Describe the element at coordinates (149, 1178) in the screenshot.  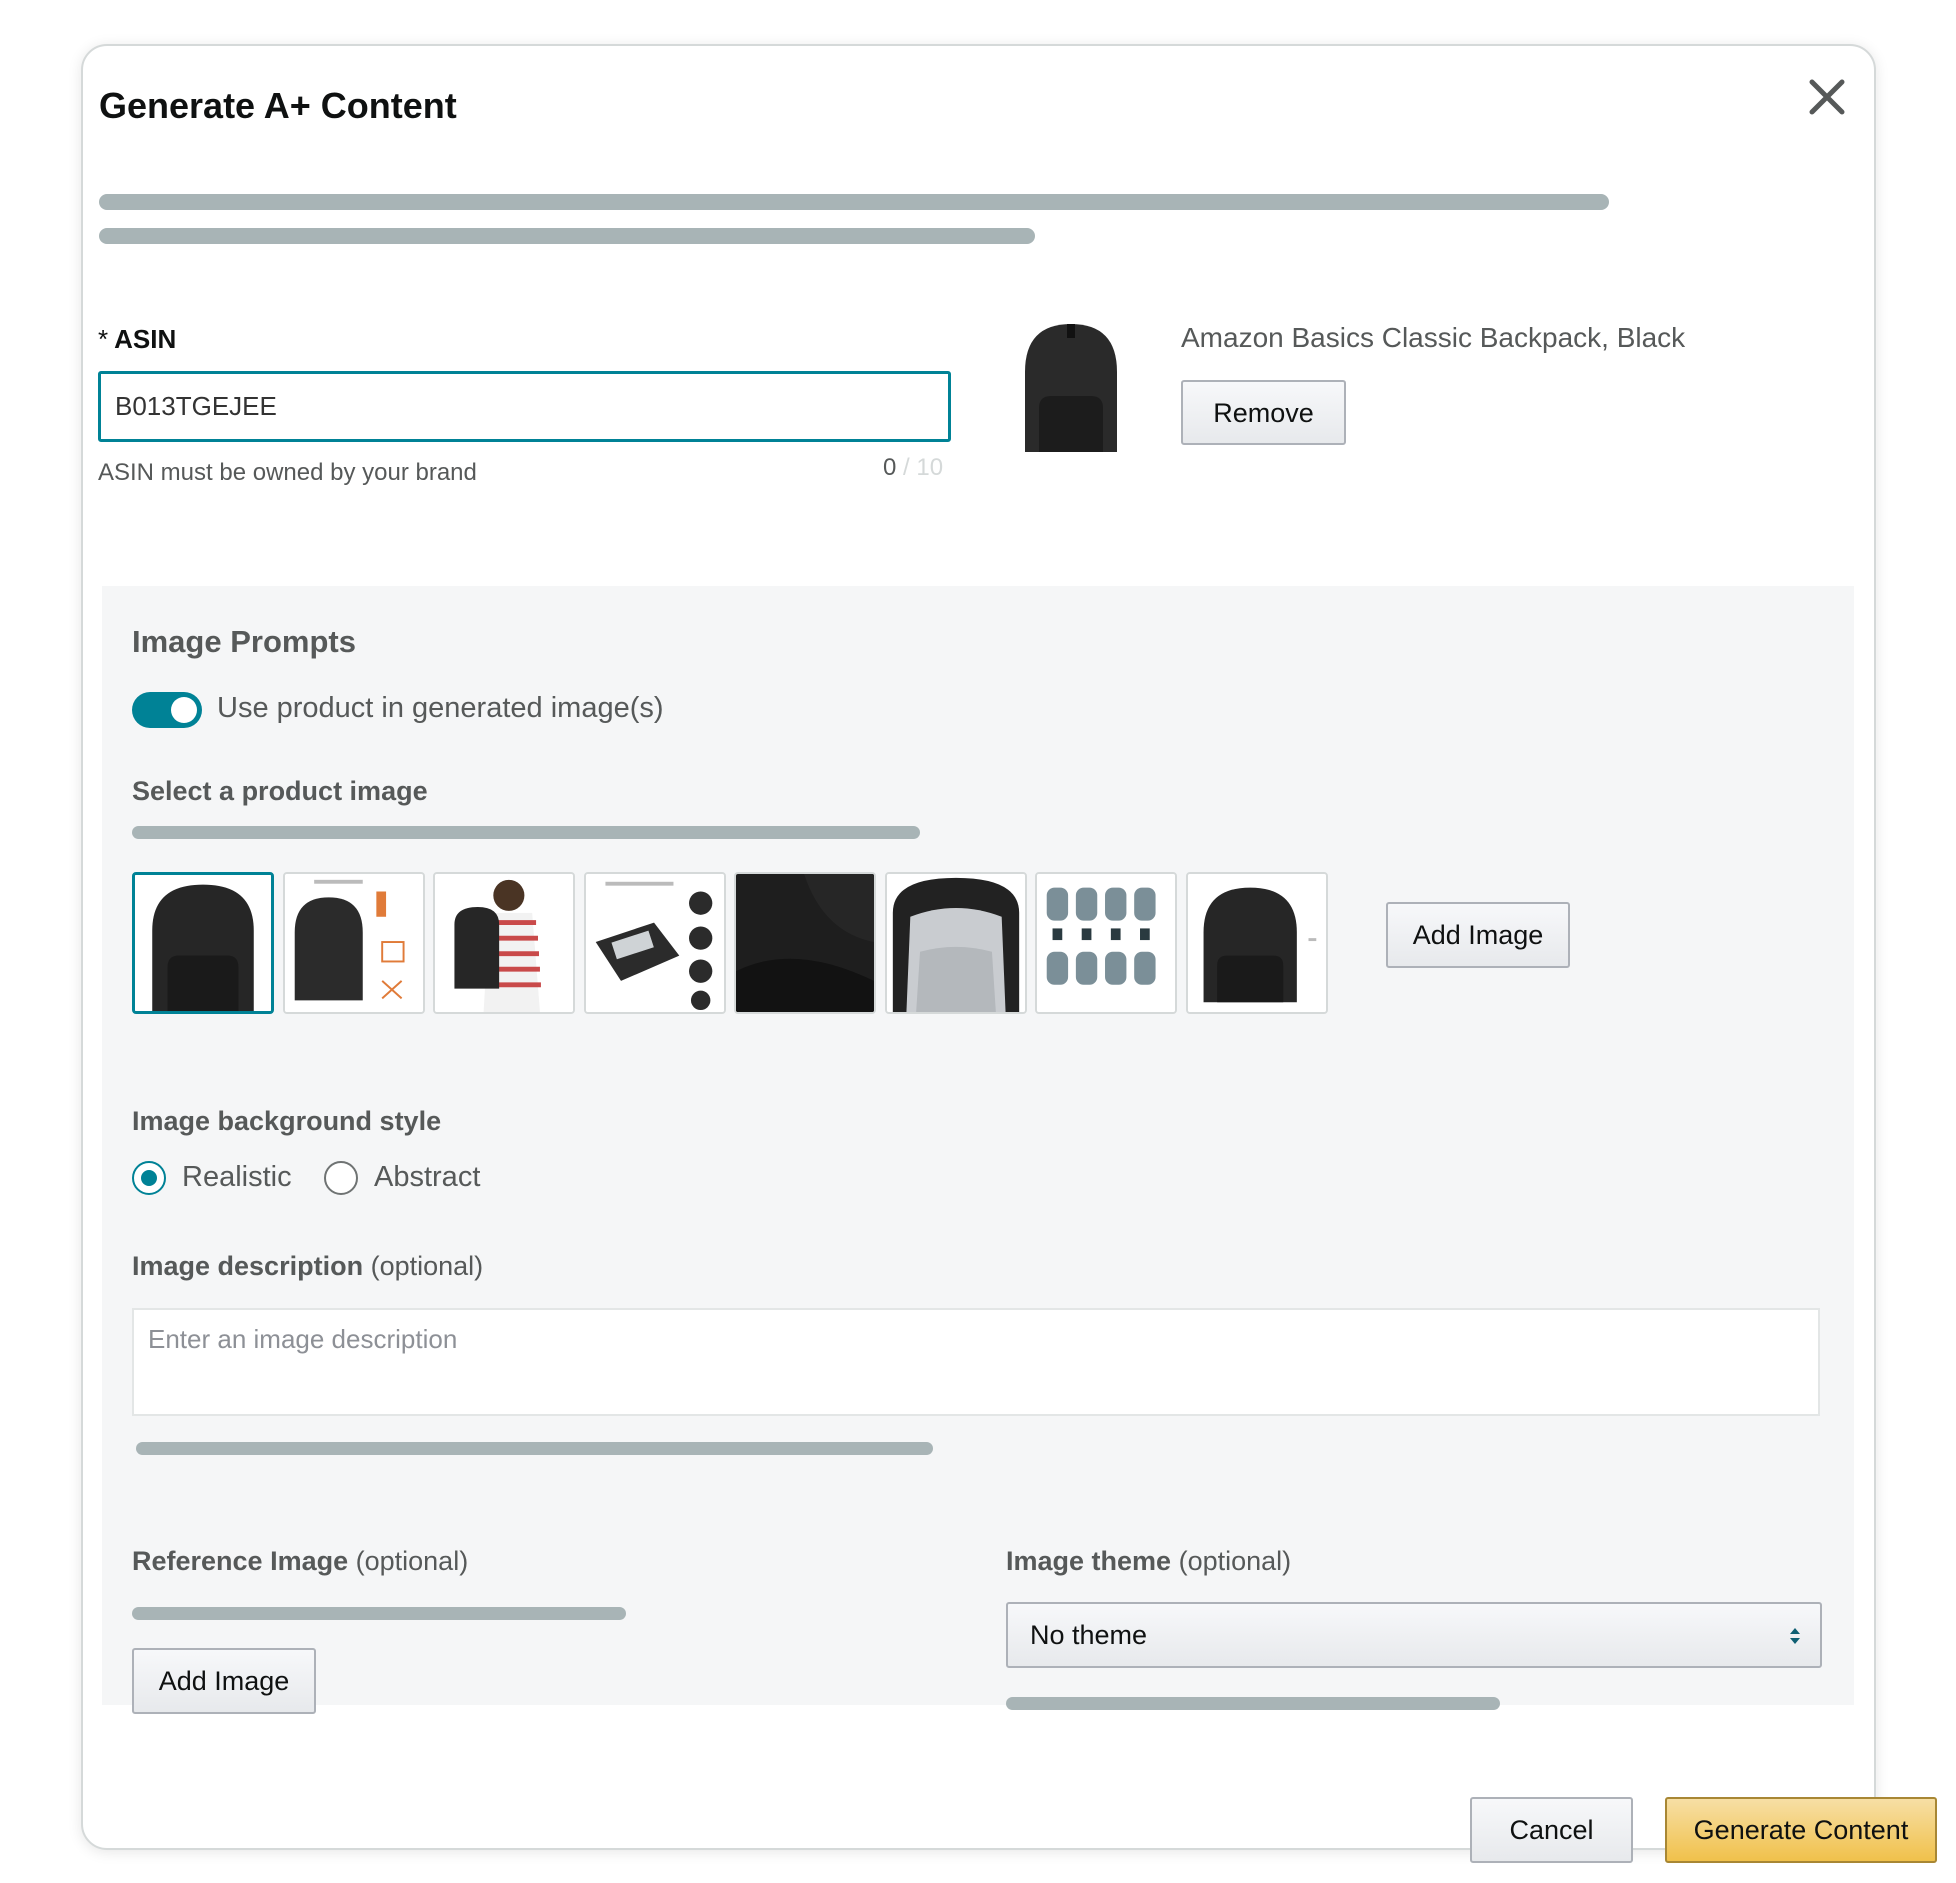
I see `radio-realistic` at that location.